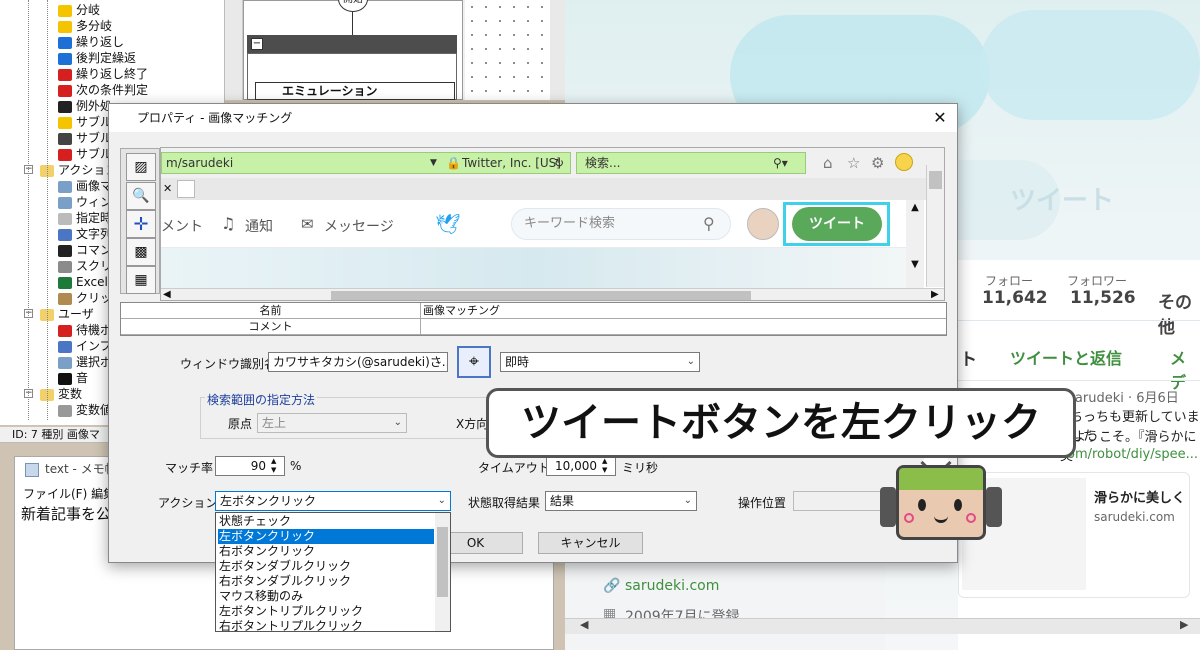 The image size is (1200, 650). What do you see at coordinates (141, 224) in the screenshot?
I see `crosshair-icon: ✛` at bounding box center [141, 224].